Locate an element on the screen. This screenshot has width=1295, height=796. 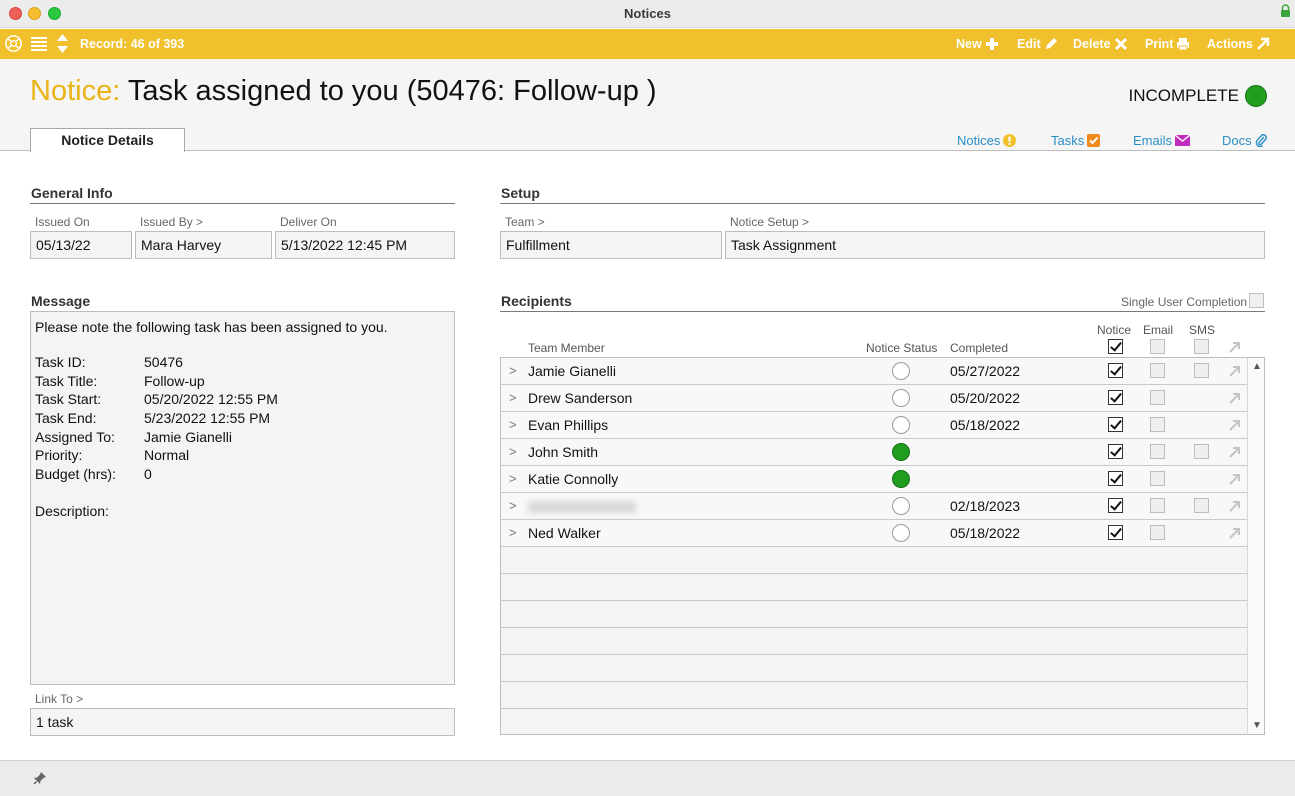
notice-all-checkbox is located at coordinates (1115, 346).